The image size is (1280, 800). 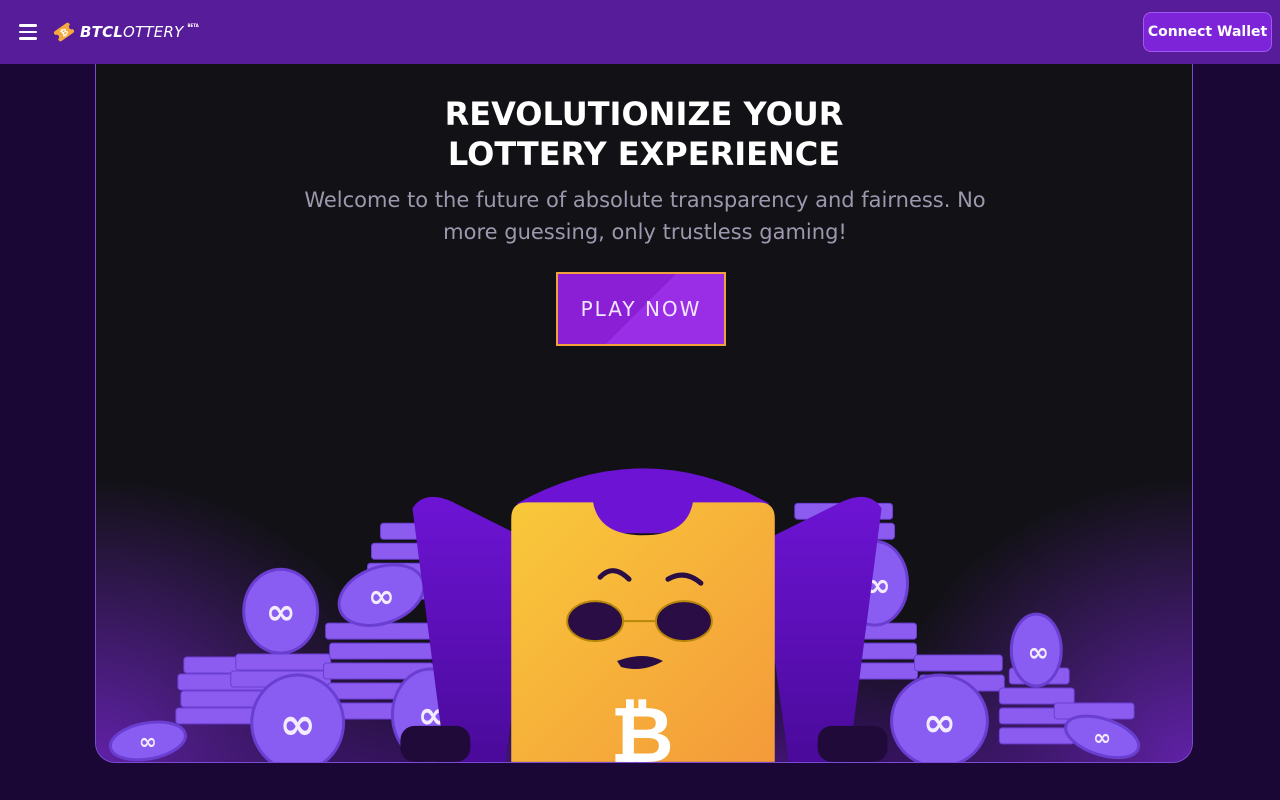 What do you see at coordinates (640, 32) in the screenshot?
I see `top-navbar: ₿ BTCLOTTERY BETA Connect Wallet` at bounding box center [640, 32].